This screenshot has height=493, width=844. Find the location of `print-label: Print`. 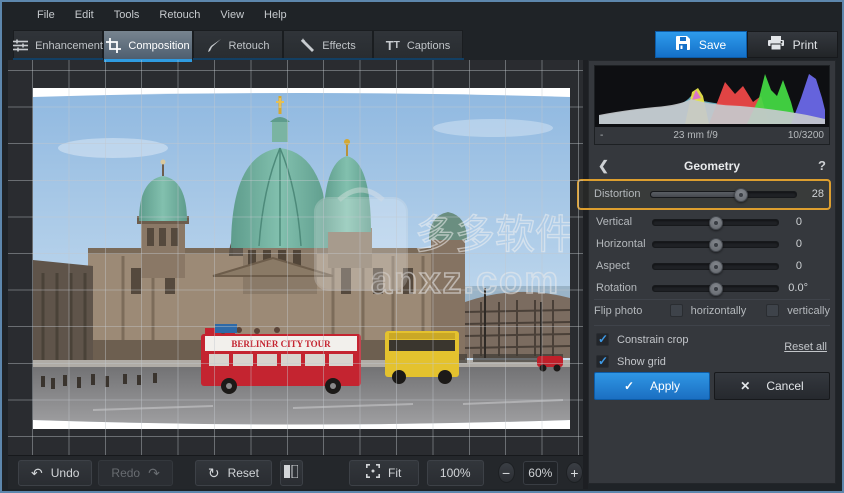

print-label: Print is located at coordinates (805, 44).